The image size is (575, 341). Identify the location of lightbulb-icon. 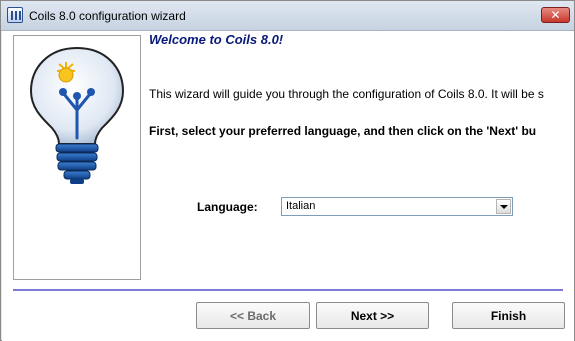
(77, 115).